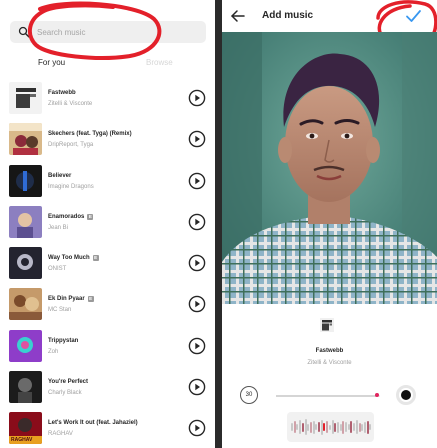  I want to click on track-row: Believer Imagine Dragons, so click(107, 181).